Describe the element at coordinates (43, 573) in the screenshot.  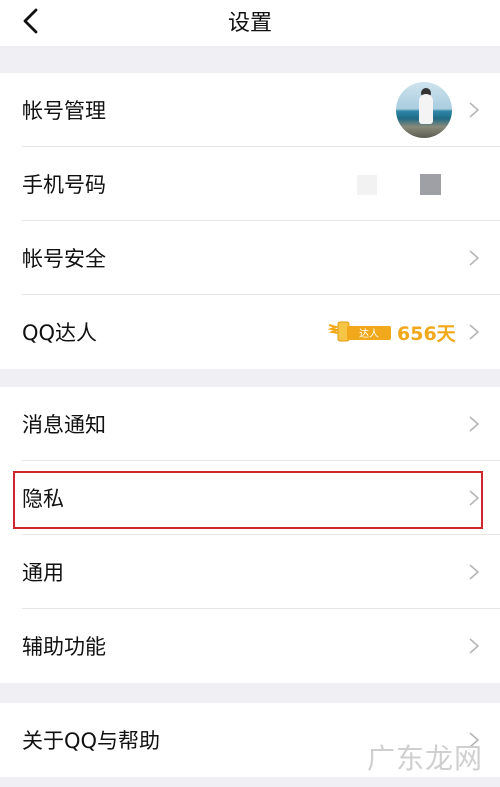
I see `settings-item-label: 通用` at that location.